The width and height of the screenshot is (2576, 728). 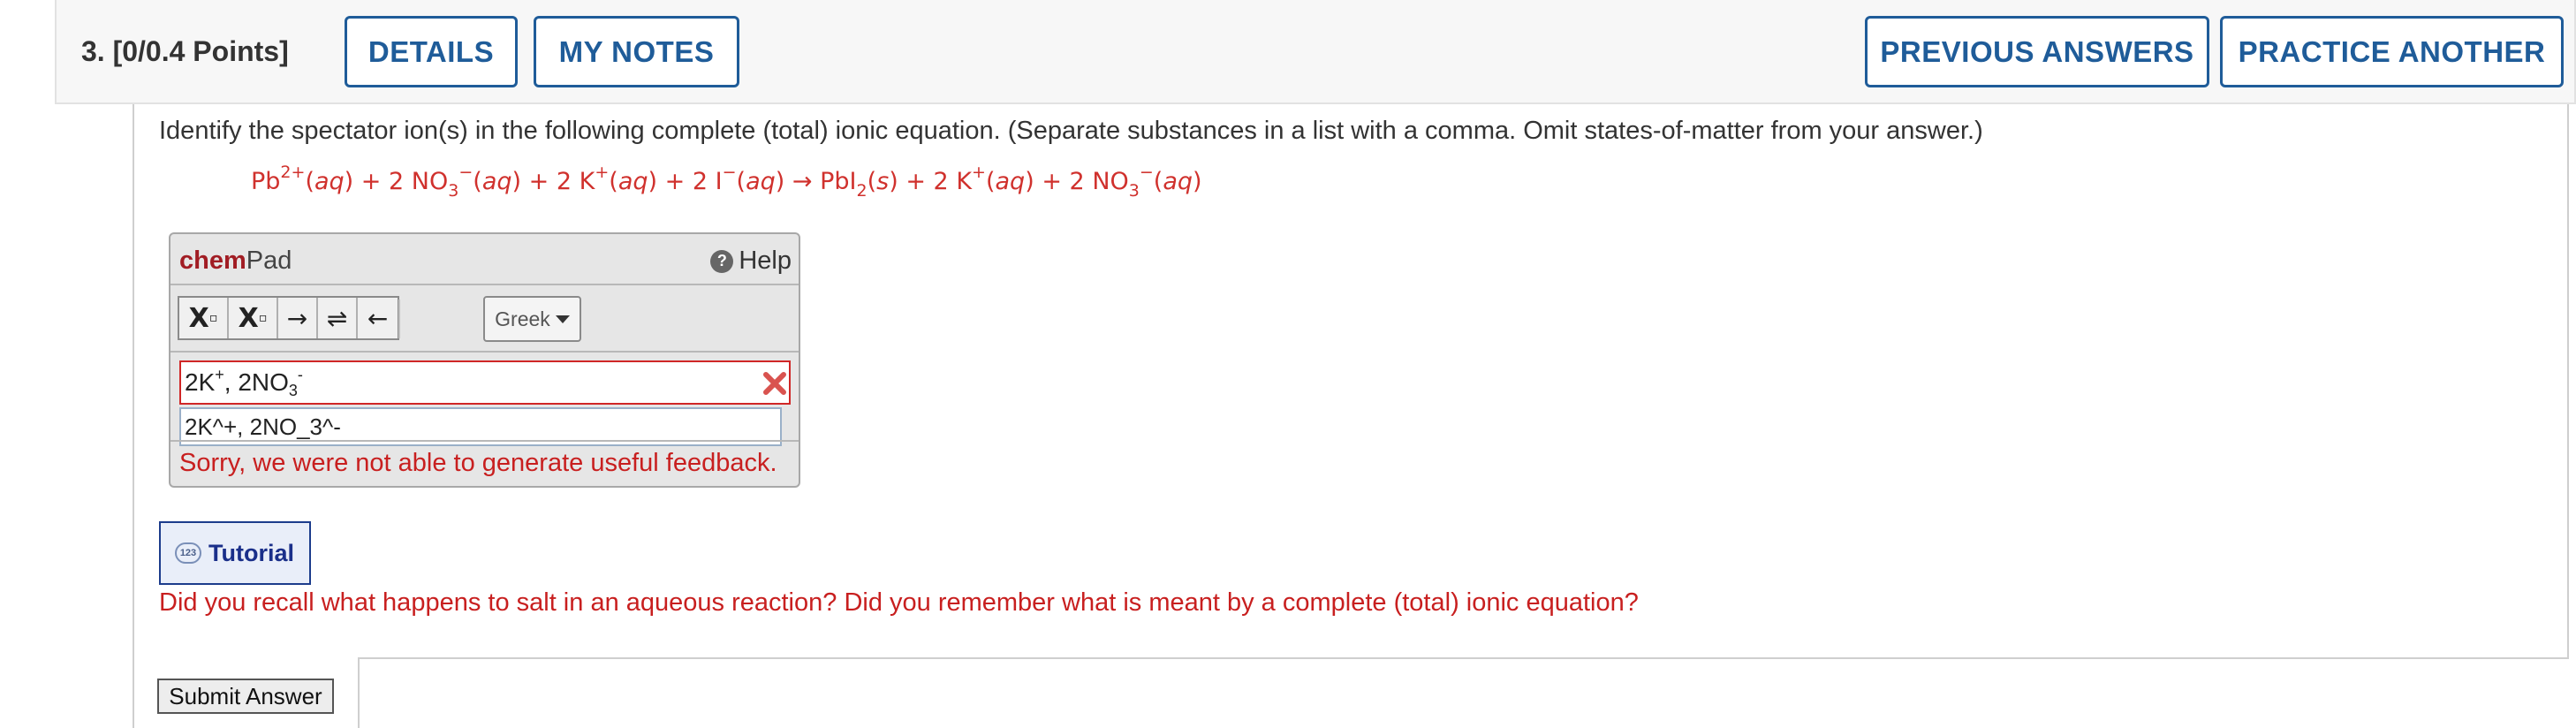 I want to click on details-button: DETAILS, so click(x=432, y=51).